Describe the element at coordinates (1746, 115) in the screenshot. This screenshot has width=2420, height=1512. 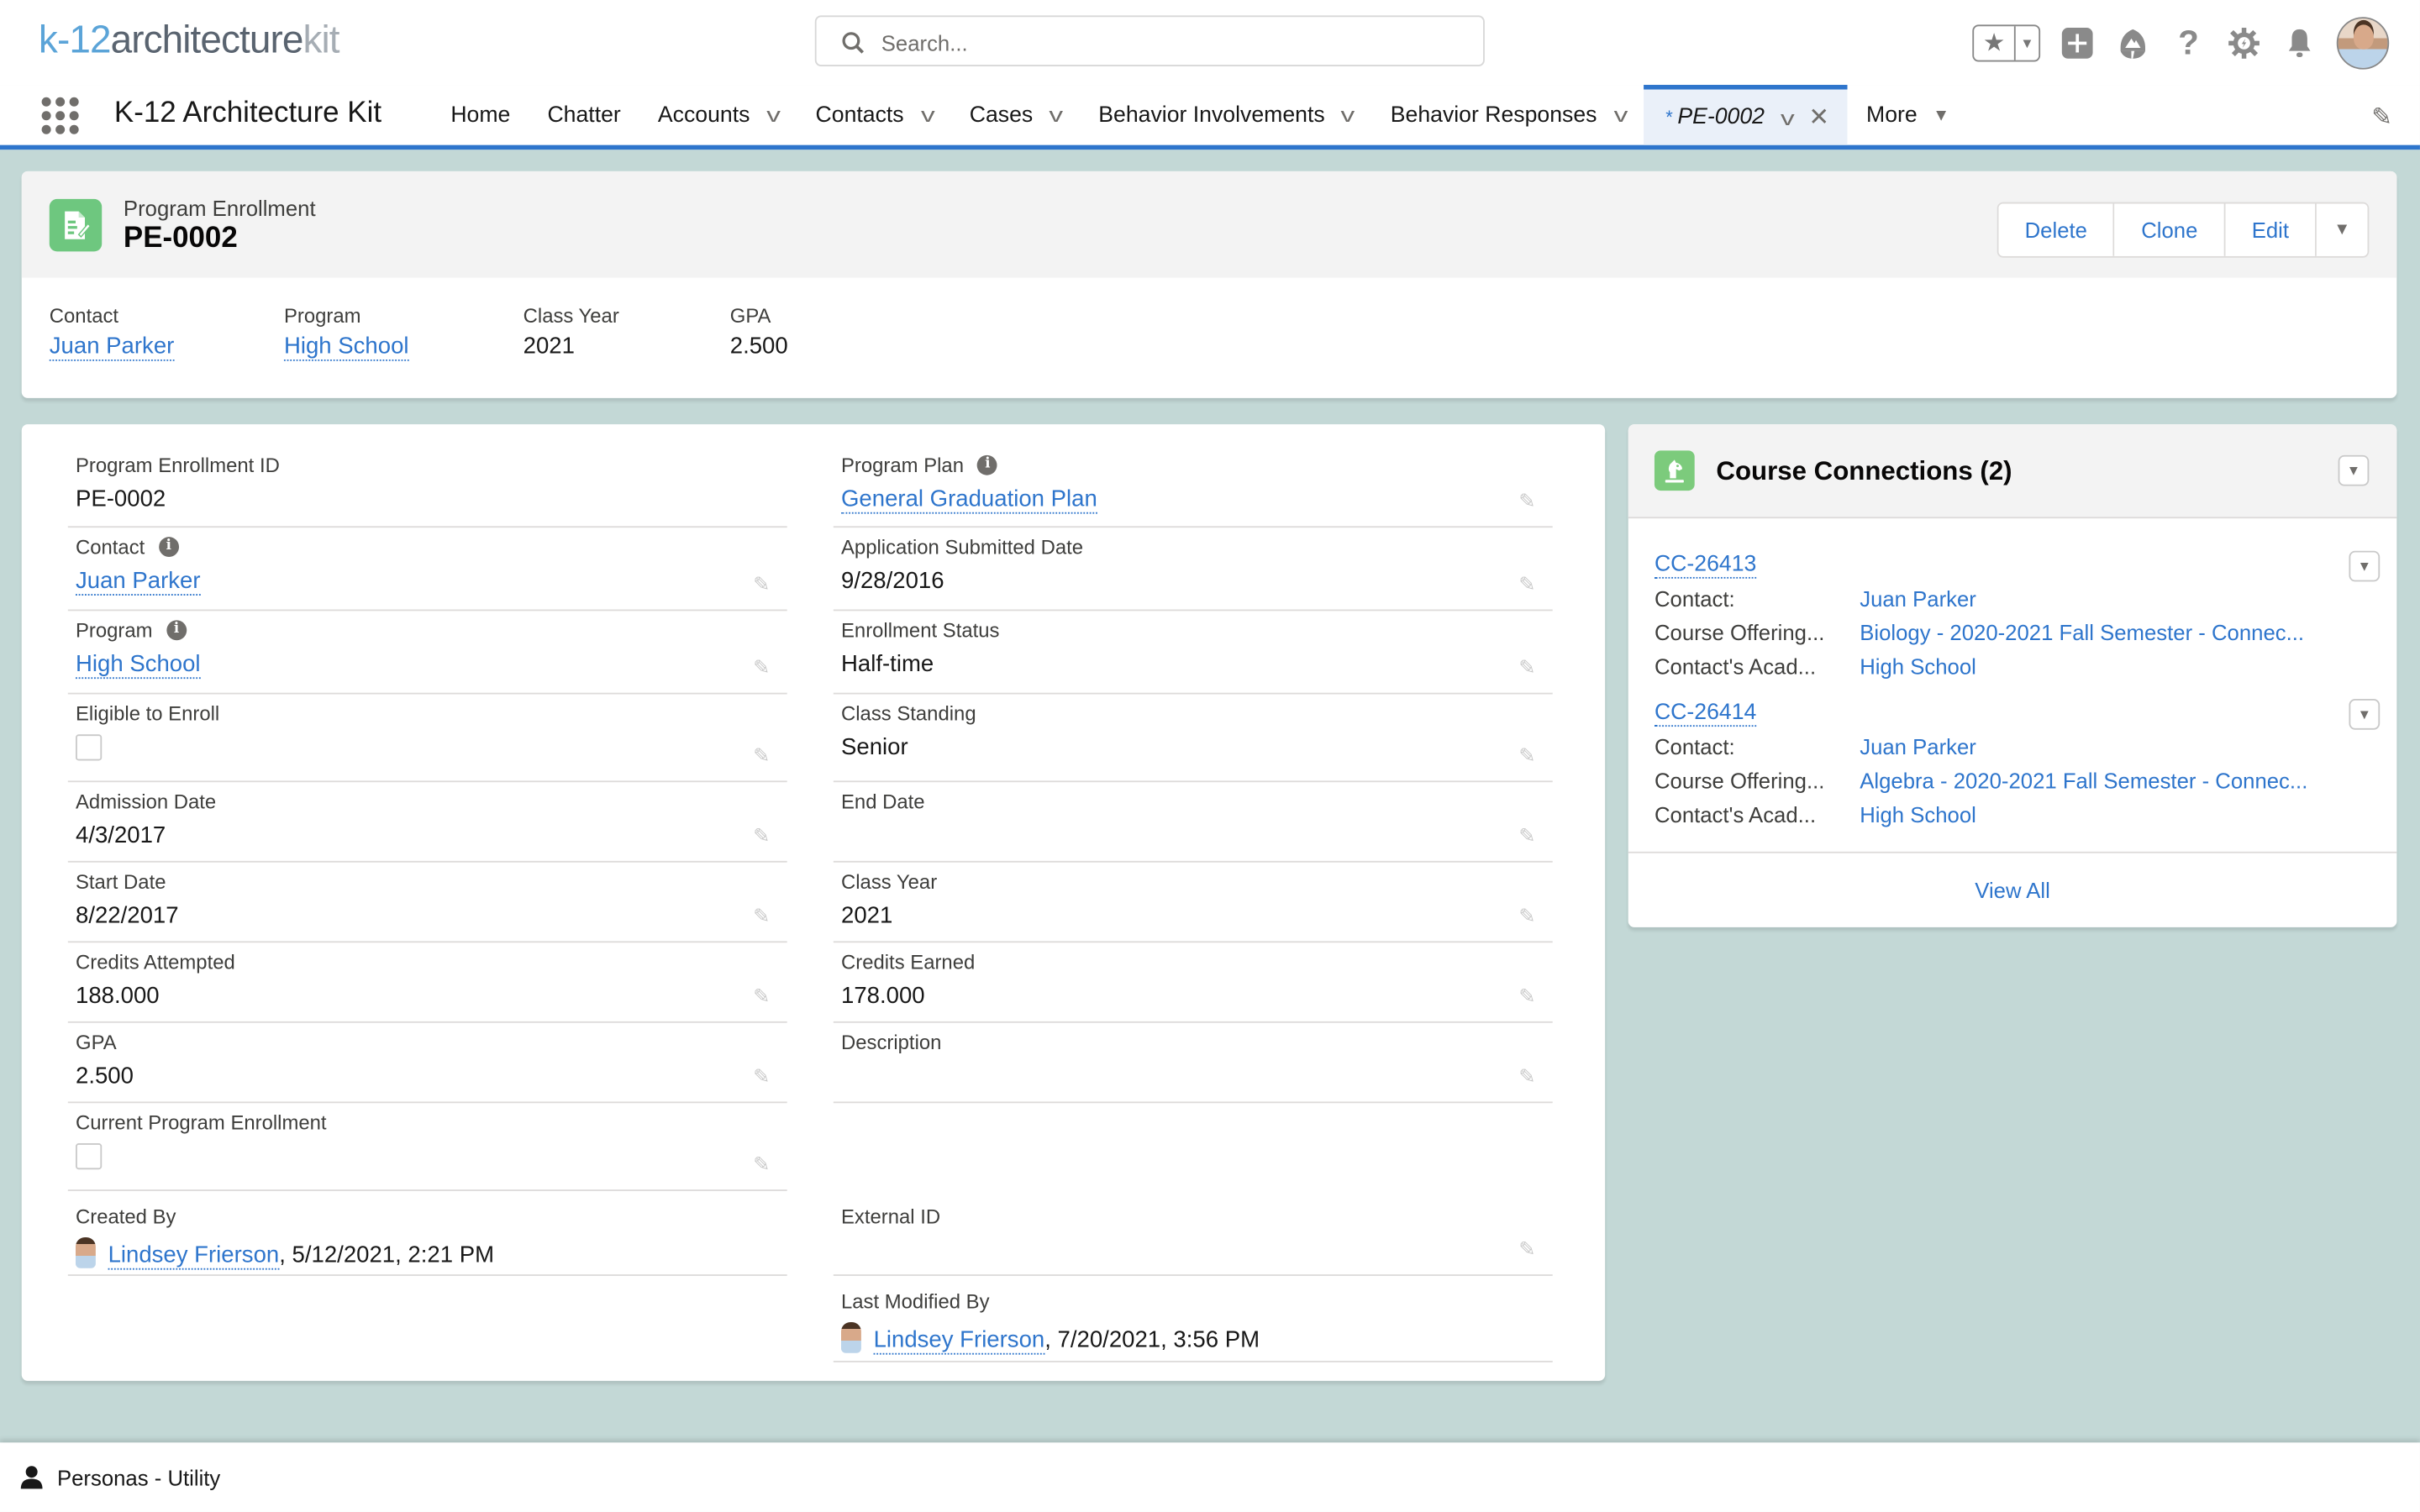
I see `tab-pe-0002-active: * PE-0002 v ✕` at that location.